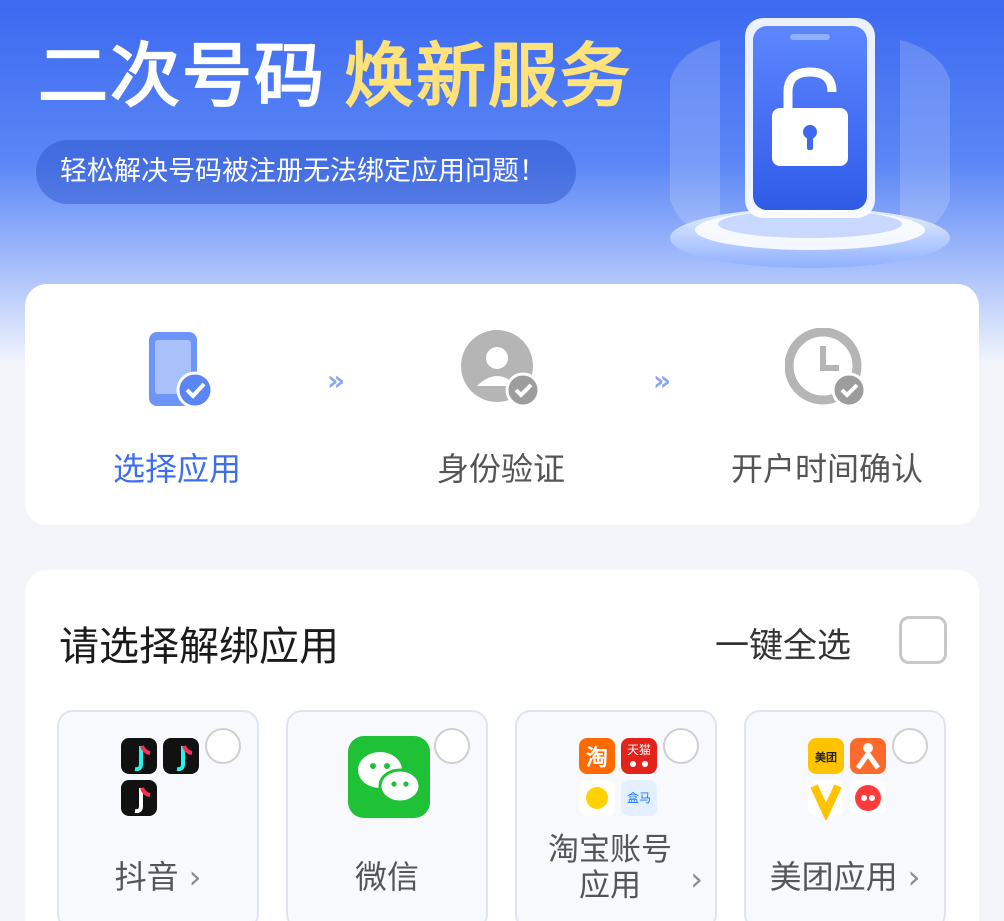 This screenshot has height=921, width=1004. What do you see at coordinates (336, 380) in the screenshot?
I see `step-arrow-1: »` at bounding box center [336, 380].